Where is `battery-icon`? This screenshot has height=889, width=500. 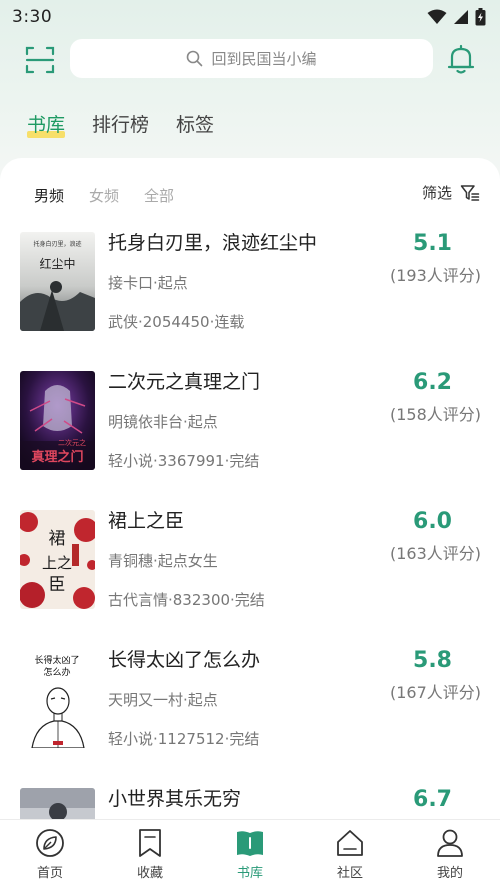 battery-icon is located at coordinates (480, 17).